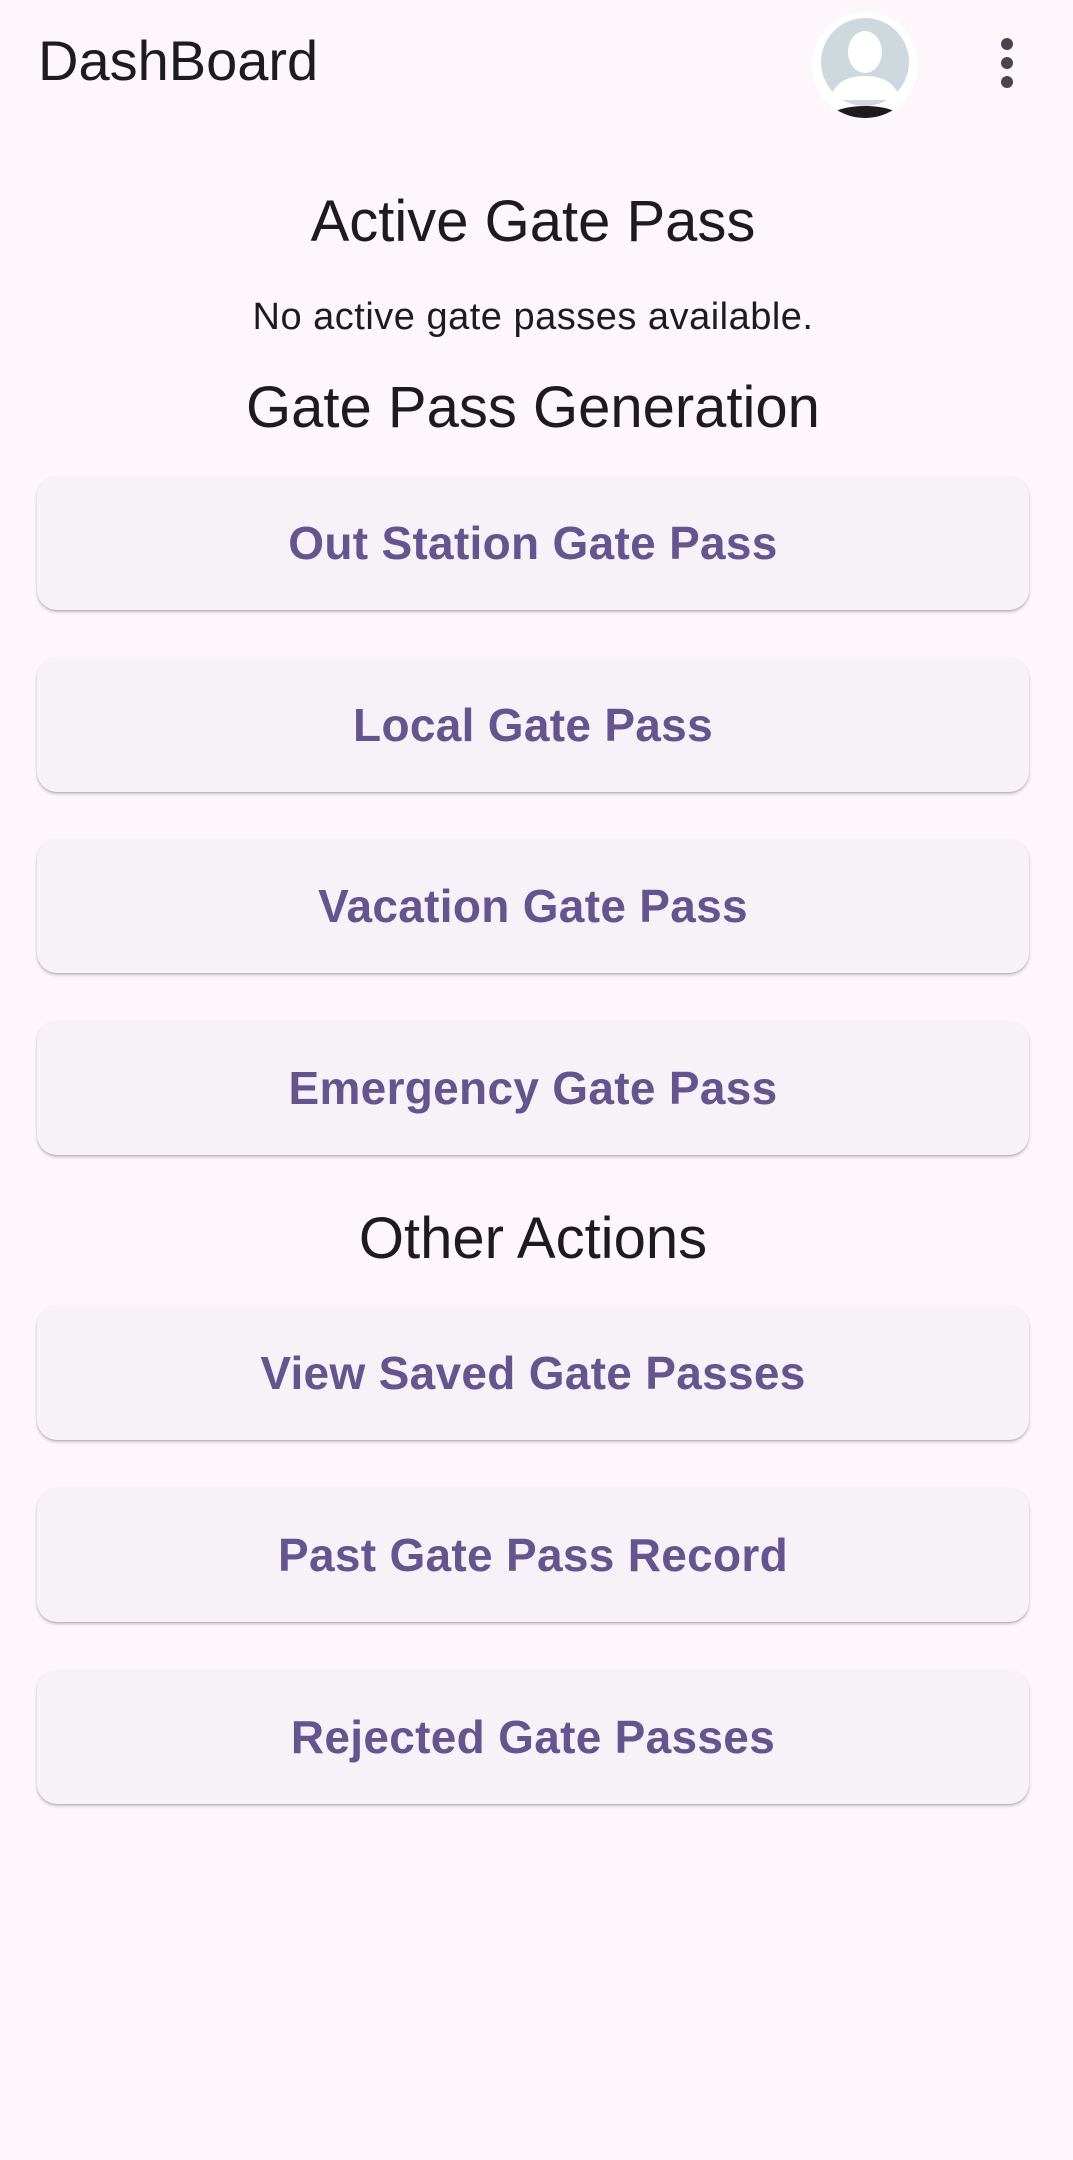 The width and height of the screenshot is (1073, 2160). Describe the element at coordinates (533, 1373) in the screenshot. I see `view-saved-gate-passes-button: View Saved Gate Passes` at that location.